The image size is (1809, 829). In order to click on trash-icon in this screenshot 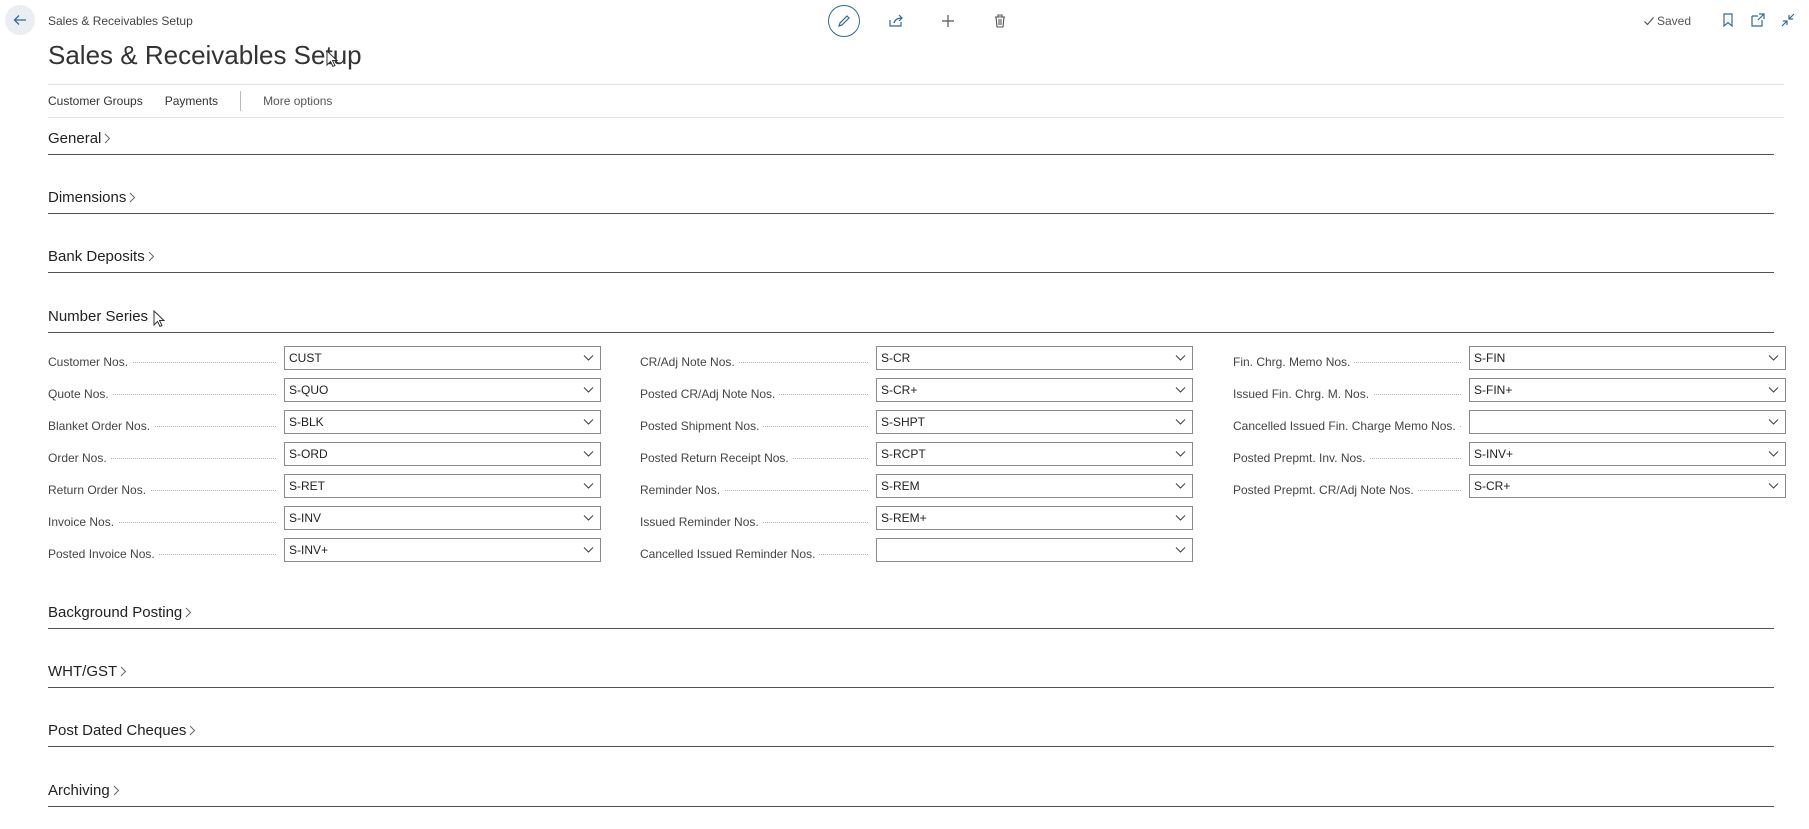, I will do `click(1000, 21)`.